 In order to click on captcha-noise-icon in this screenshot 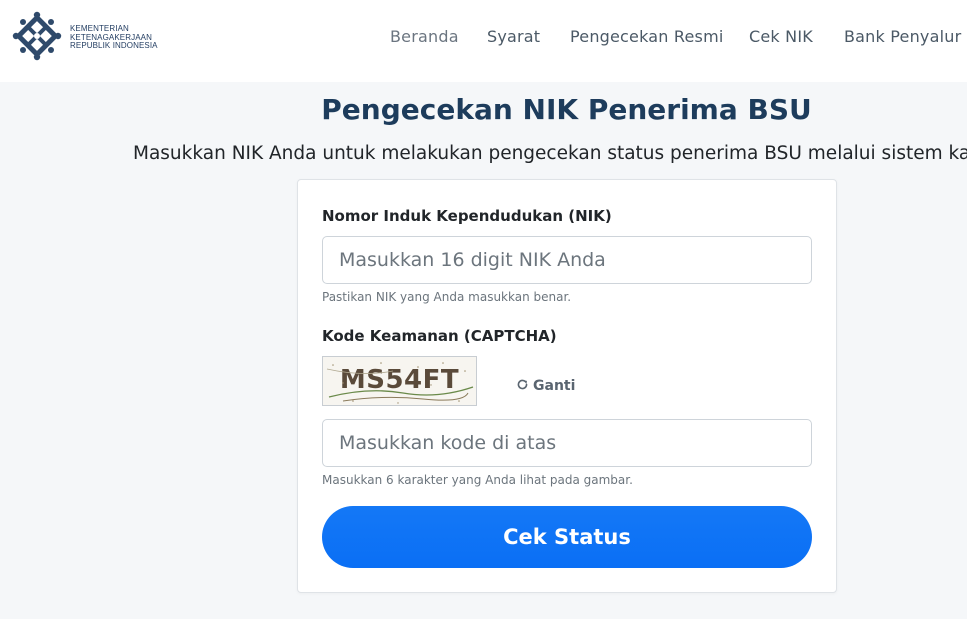, I will do `click(400, 383)`.